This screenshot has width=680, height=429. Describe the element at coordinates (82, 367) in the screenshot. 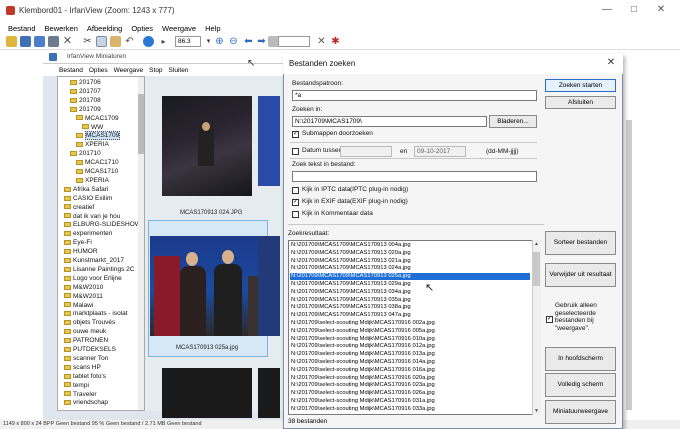

I see `tree-item: scans HP` at that location.